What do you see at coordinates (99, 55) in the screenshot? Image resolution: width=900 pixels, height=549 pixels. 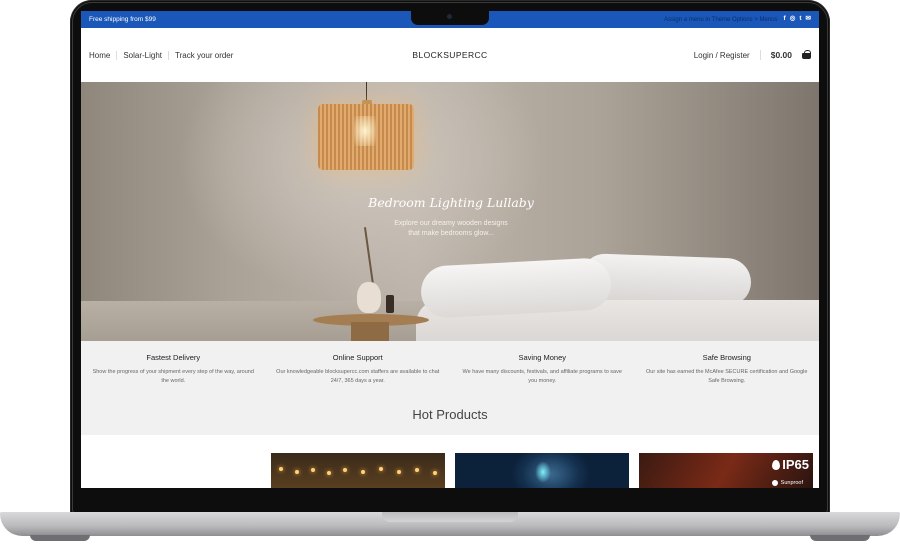 I see `nav-item-home: Home` at bounding box center [99, 55].